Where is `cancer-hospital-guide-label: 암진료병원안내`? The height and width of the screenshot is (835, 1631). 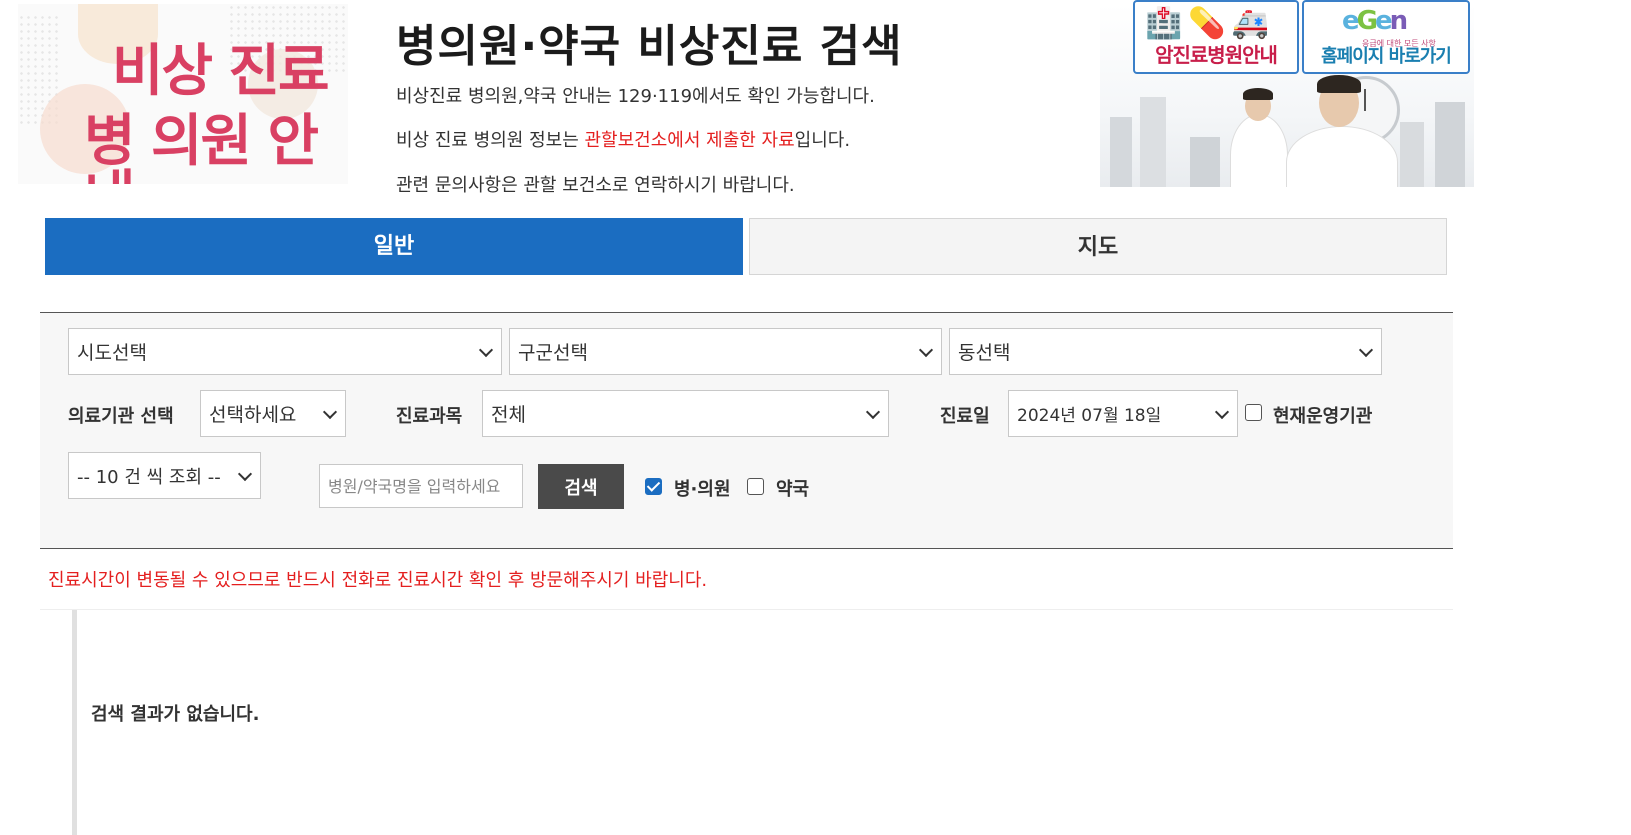 cancer-hospital-guide-label: 암진료병원안내 is located at coordinates (1216, 55).